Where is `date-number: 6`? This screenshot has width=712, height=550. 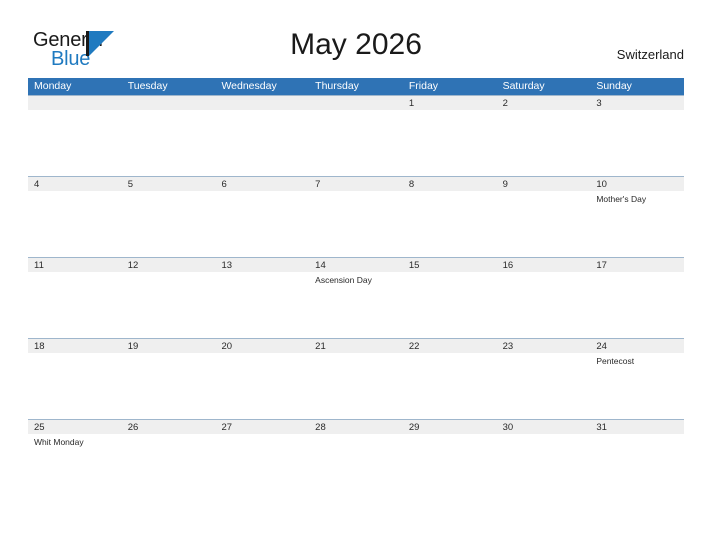
date-number: 6 is located at coordinates (262, 184).